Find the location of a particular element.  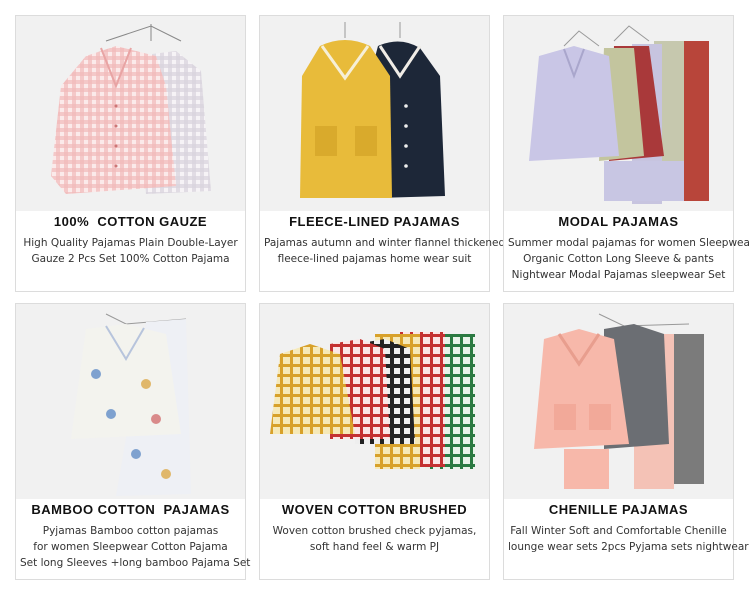

product-title: BAMBOO COTTON PAJAMAS is located at coordinates (130, 509).